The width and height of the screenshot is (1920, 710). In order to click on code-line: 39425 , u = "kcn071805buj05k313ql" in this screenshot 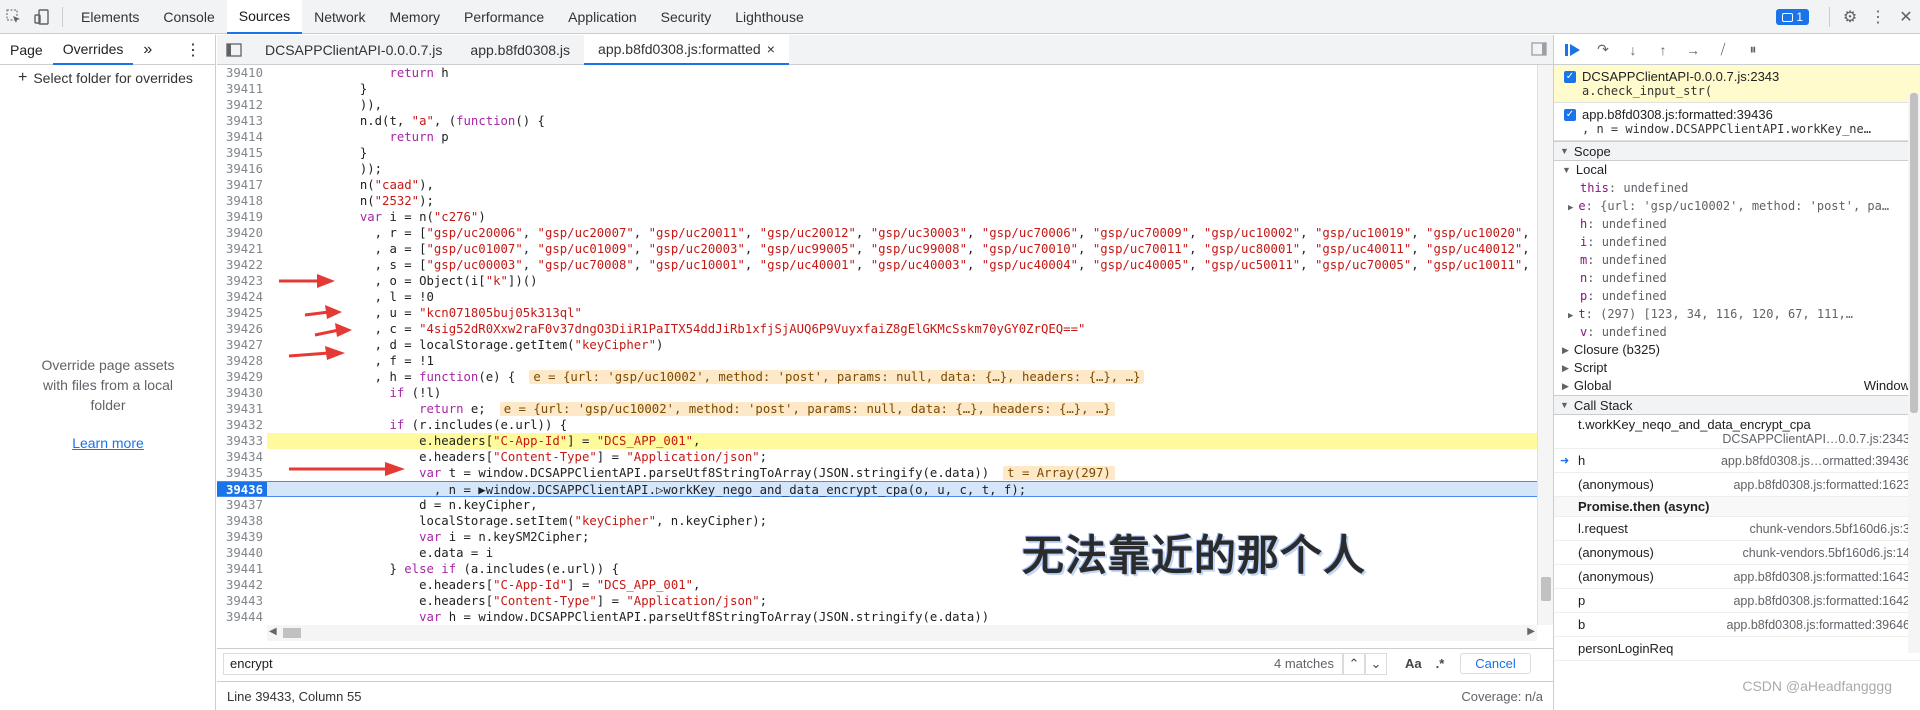, I will do `click(877, 313)`.